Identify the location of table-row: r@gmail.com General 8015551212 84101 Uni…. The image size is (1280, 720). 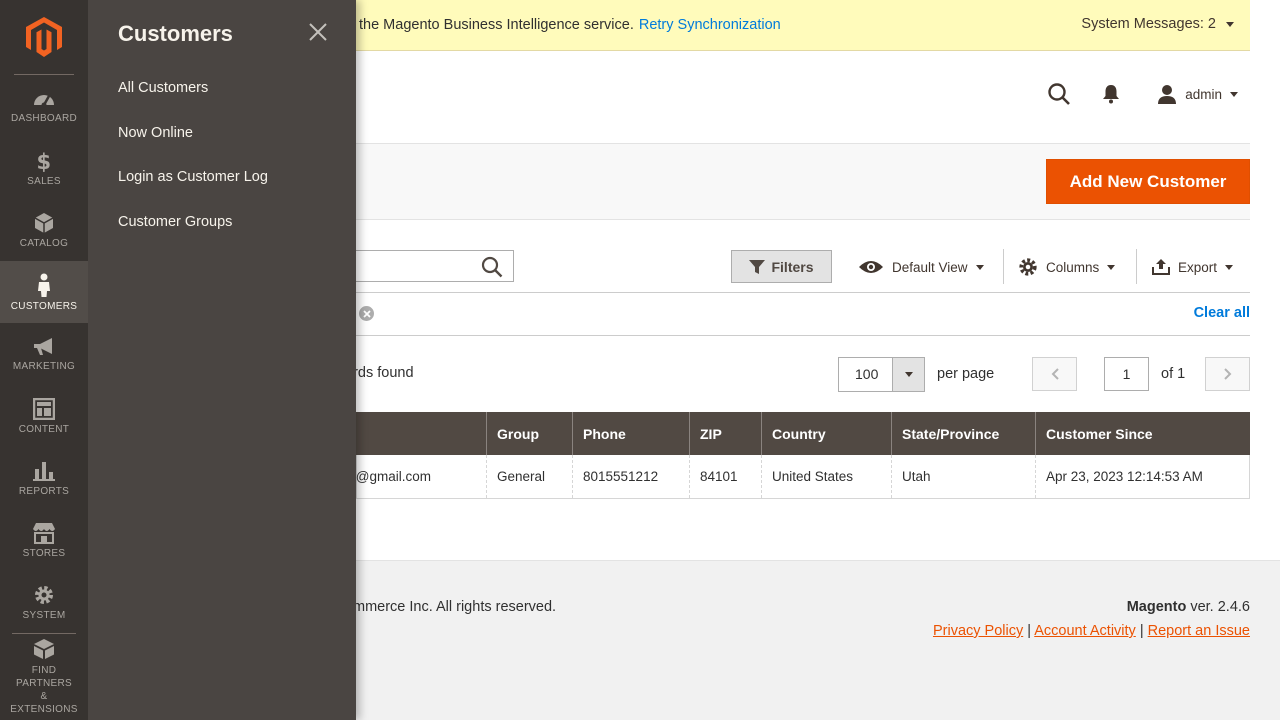
(800, 477).